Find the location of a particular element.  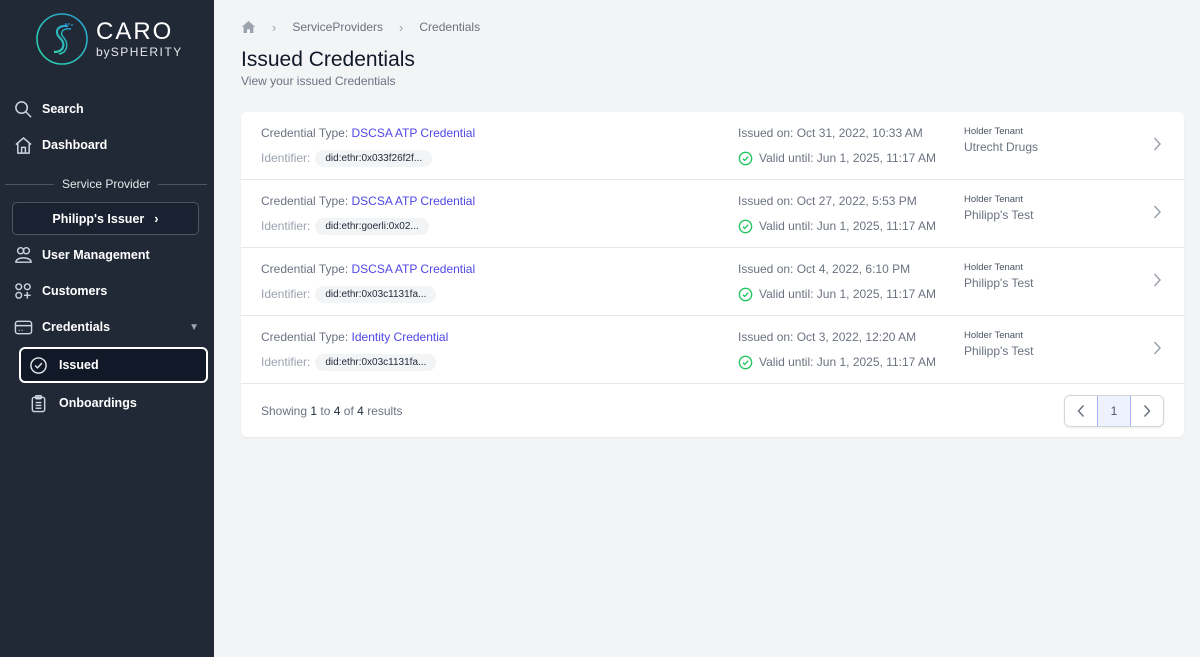

nav-customers: Customers is located at coordinates (107, 291).